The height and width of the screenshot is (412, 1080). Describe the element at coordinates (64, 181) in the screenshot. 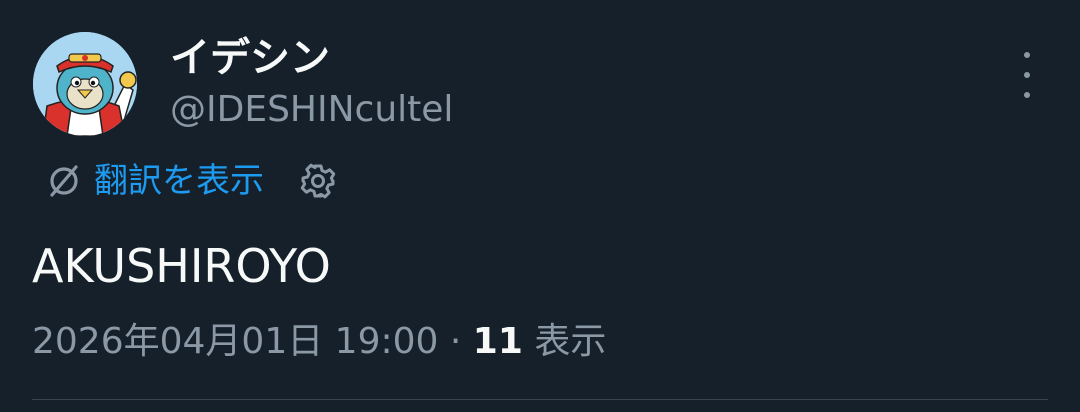

I see `translate-icon` at that location.